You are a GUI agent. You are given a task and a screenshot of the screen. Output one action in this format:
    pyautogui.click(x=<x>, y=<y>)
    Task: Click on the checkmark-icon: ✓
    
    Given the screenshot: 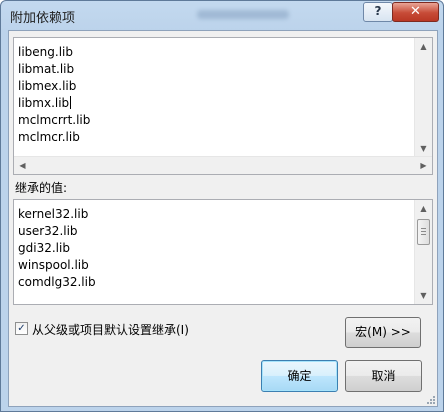 What is the action you would take?
    pyautogui.click(x=21, y=328)
    